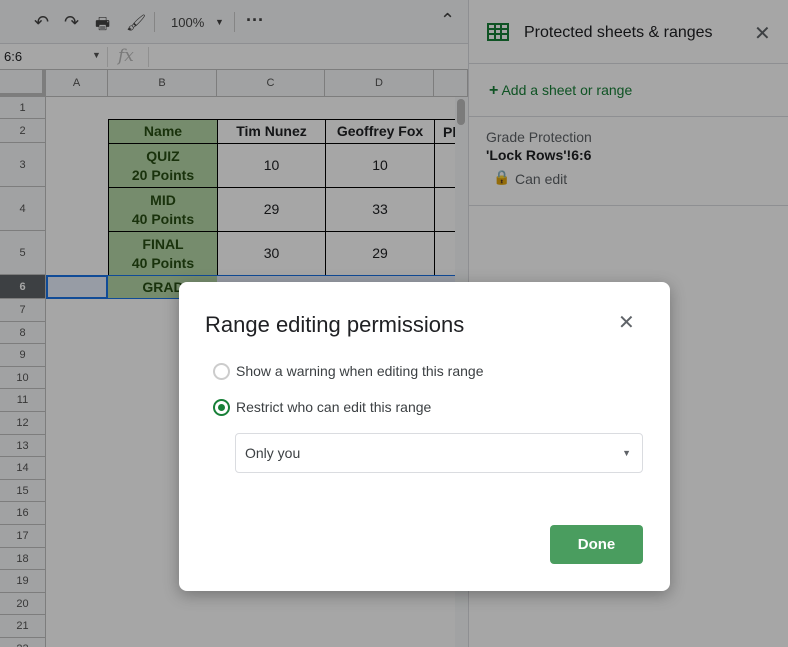 This screenshot has width=788, height=647. What do you see at coordinates (335, 324) in the screenshot?
I see `dialog-title: Range editing permissions` at bounding box center [335, 324].